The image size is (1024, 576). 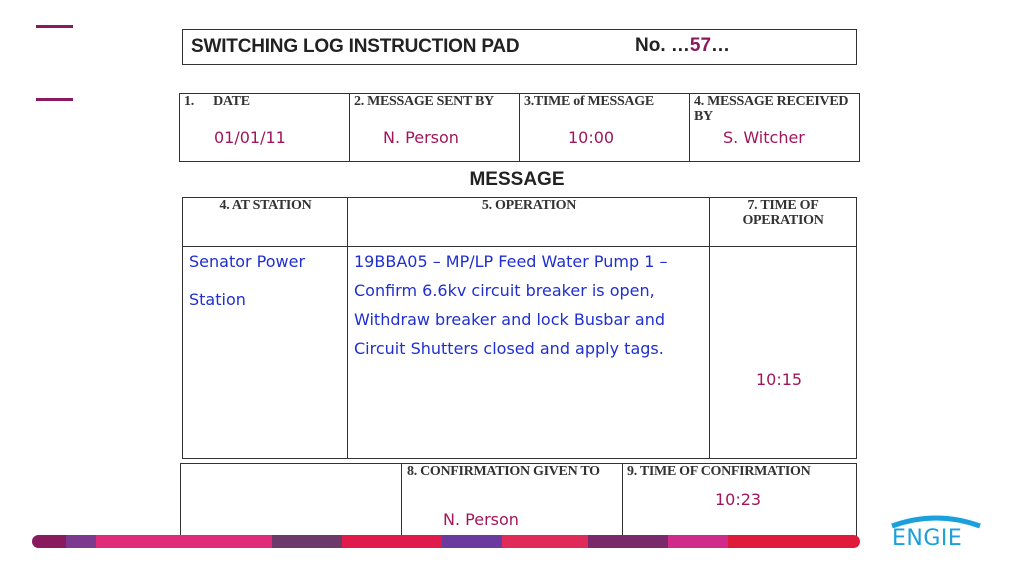 What do you see at coordinates (503, 471) in the screenshot?
I see `confirmation-given-label: 8. CONFIRMATION GIVEN TO` at bounding box center [503, 471].